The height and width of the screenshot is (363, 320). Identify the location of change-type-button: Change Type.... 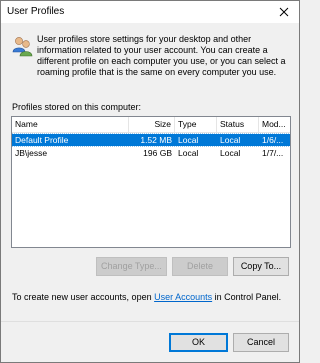
(131, 266).